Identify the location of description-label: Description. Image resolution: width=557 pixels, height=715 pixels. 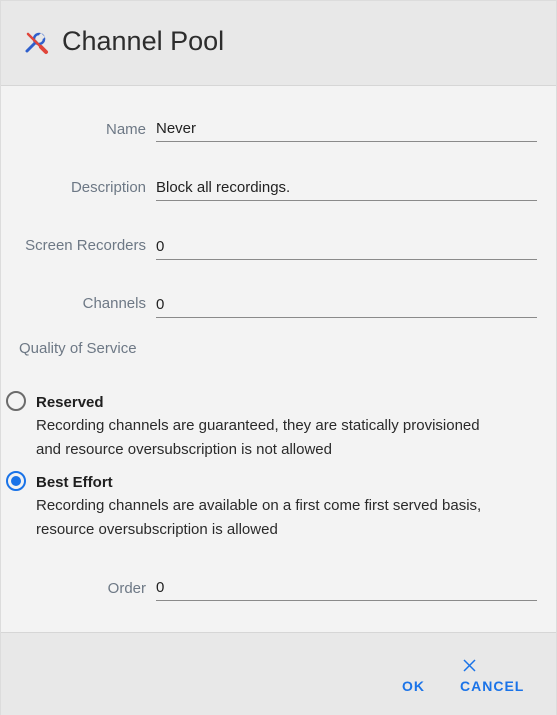
(108, 187).